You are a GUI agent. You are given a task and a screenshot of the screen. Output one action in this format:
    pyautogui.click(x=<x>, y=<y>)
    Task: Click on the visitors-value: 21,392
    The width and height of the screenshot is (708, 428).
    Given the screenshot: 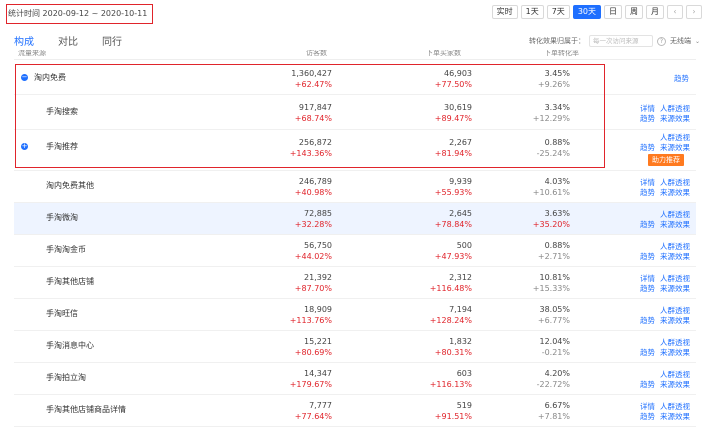 What is the action you would take?
    pyautogui.click(x=318, y=277)
    